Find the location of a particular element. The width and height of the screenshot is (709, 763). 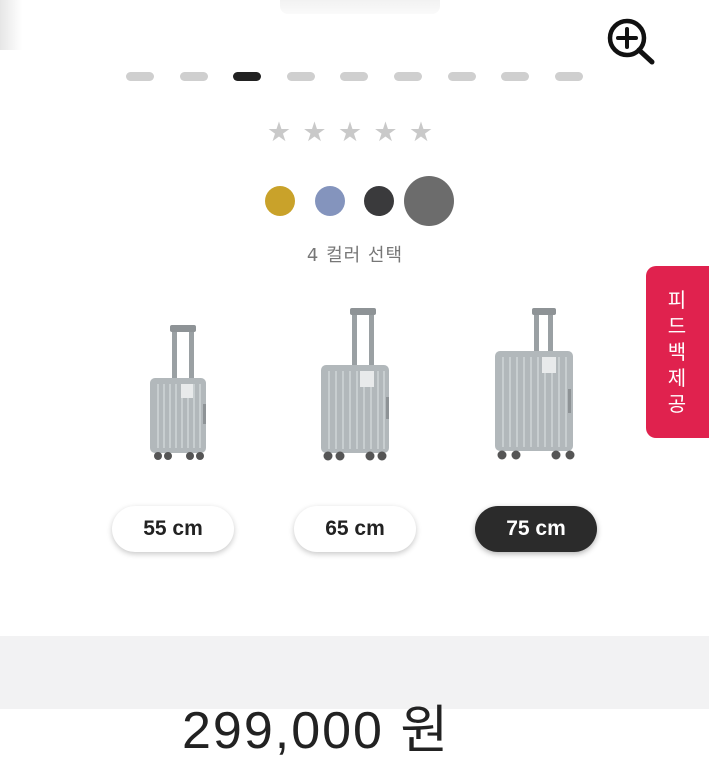

rating-stars: ★ ★ ★ ★ ★ is located at coordinates (354, 133).